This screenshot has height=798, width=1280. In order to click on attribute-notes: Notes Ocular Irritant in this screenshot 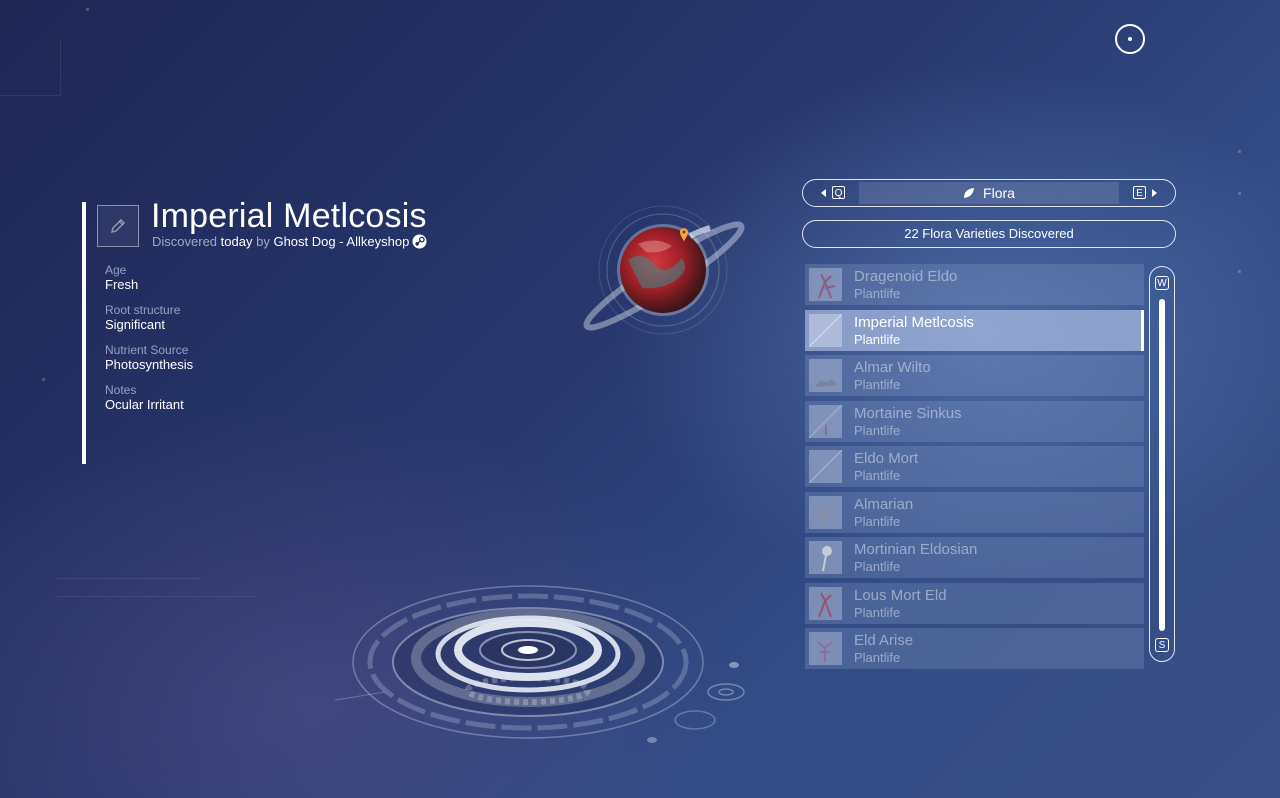, I will do `click(144, 398)`.